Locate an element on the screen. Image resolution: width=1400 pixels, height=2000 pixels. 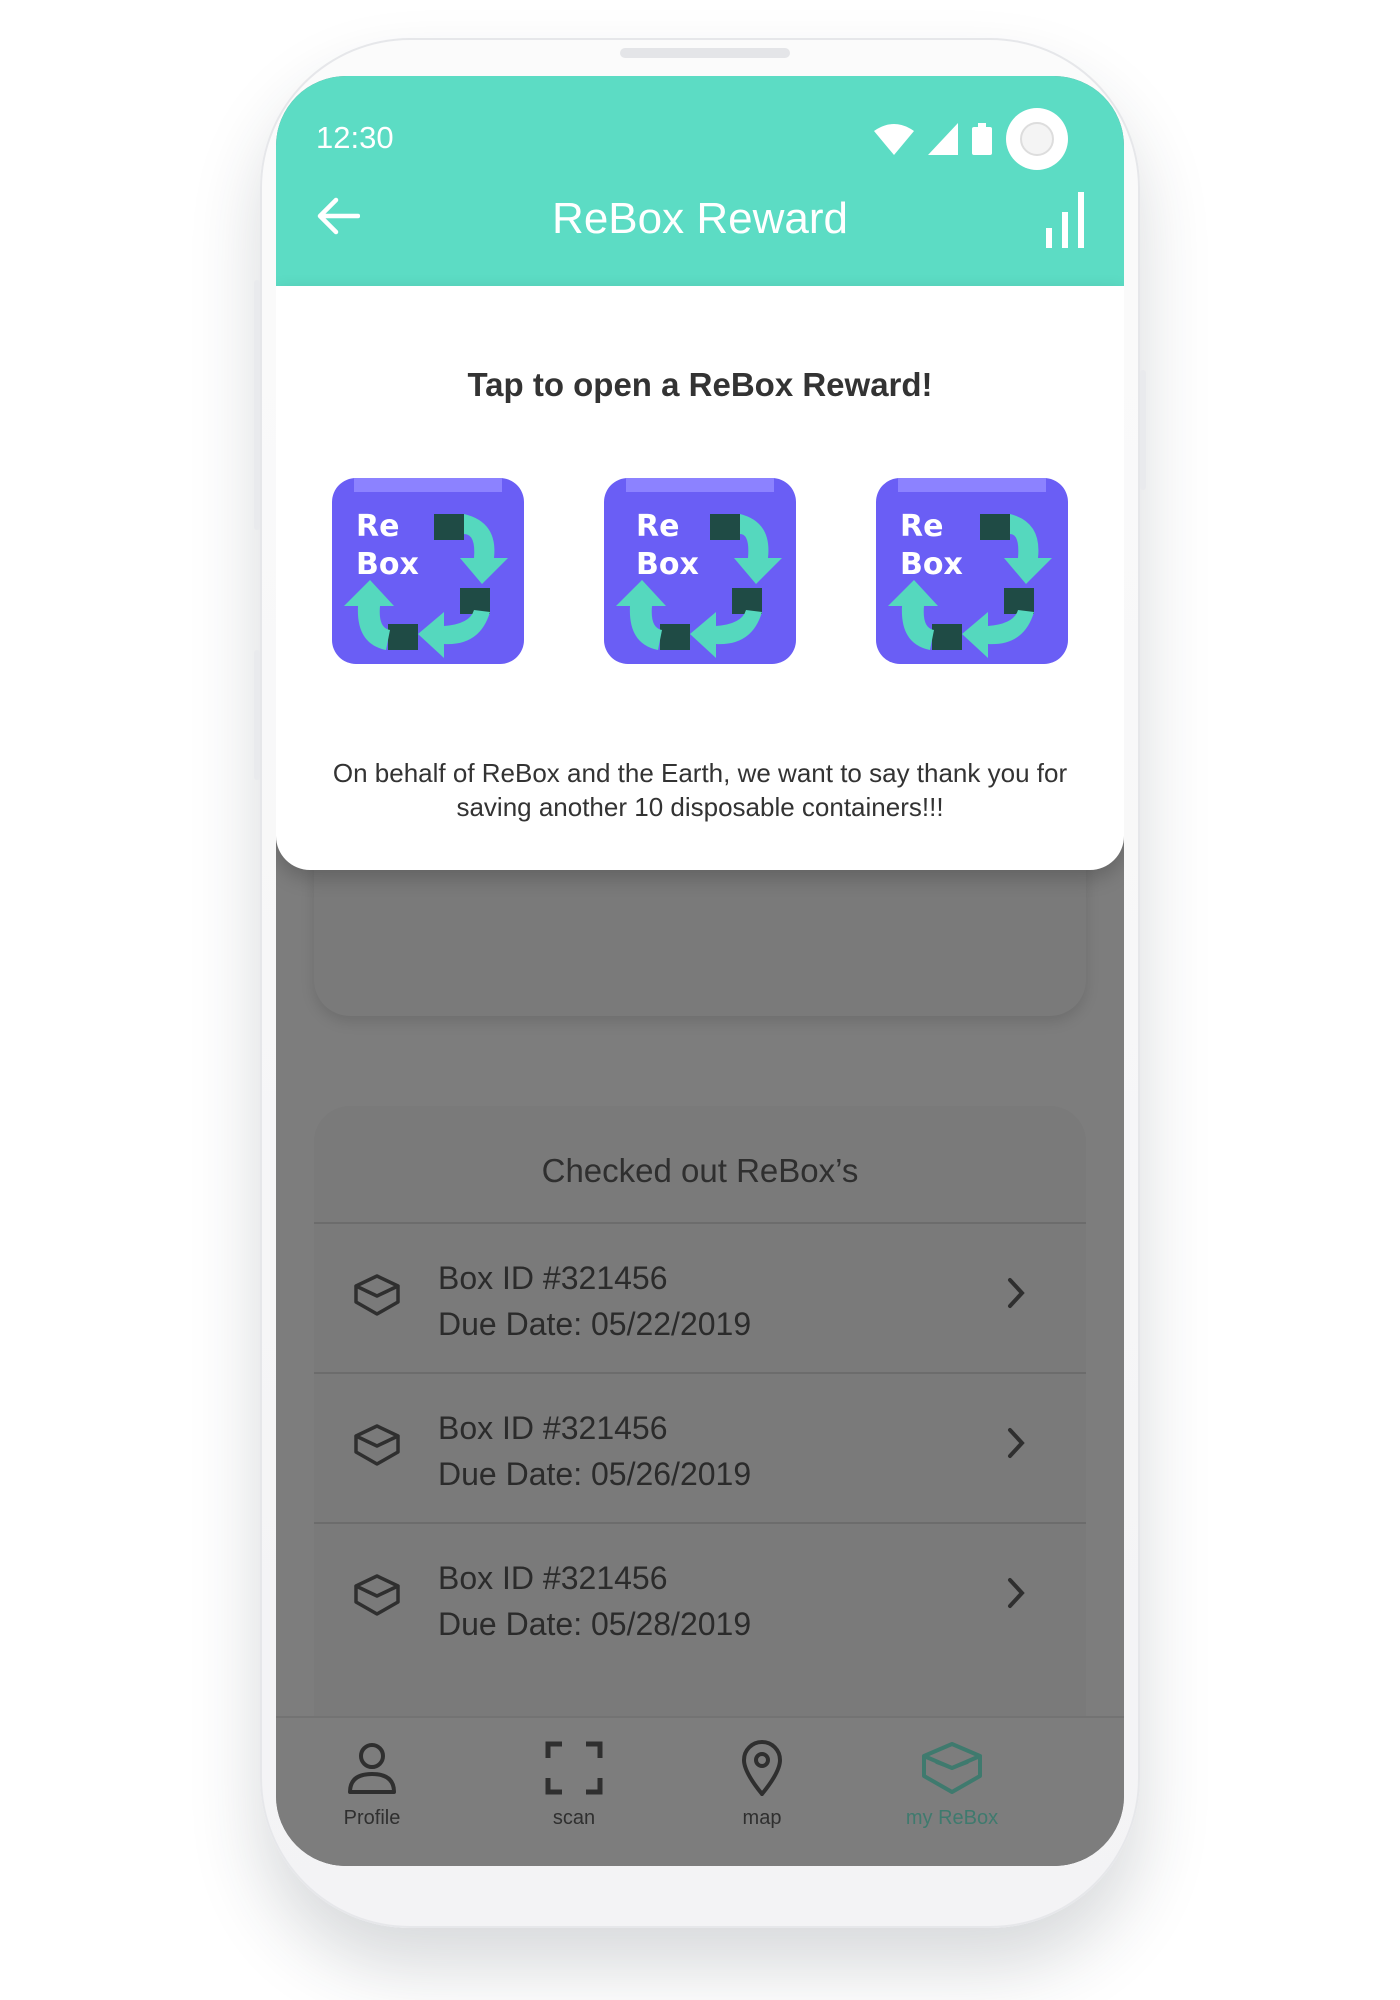
due-date: Due Date: 05/28/2019 is located at coordinates (595, 1624).